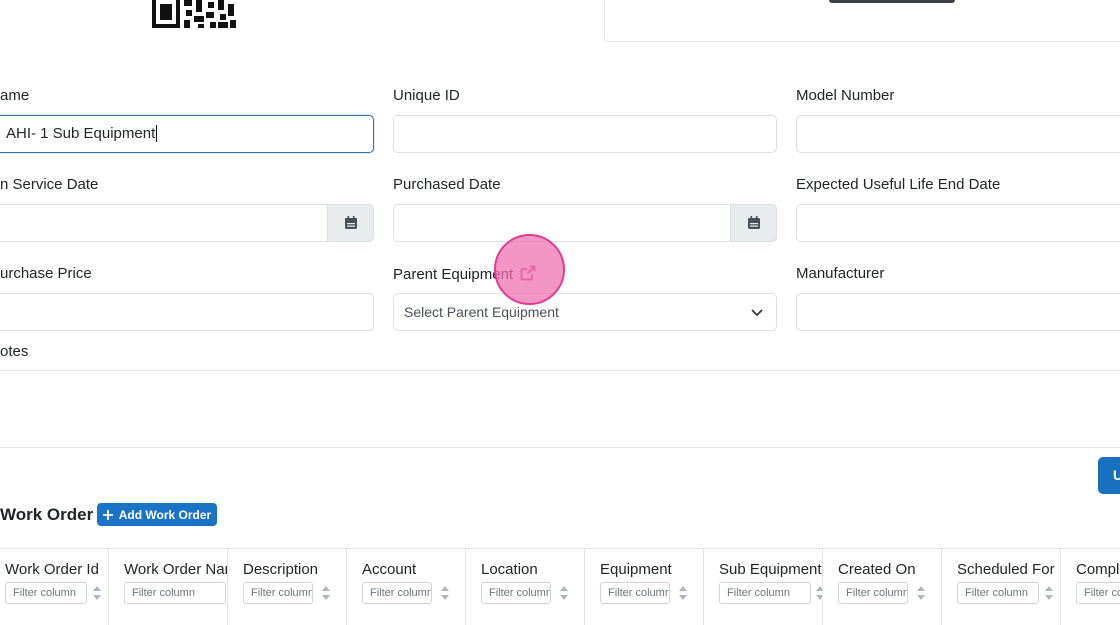 This screenshot has width=1120, height=625. What do you see at coordinates (958, 223) in the screenshot?
I see `expected-useful-life-input` at bounding box center [958, 223].